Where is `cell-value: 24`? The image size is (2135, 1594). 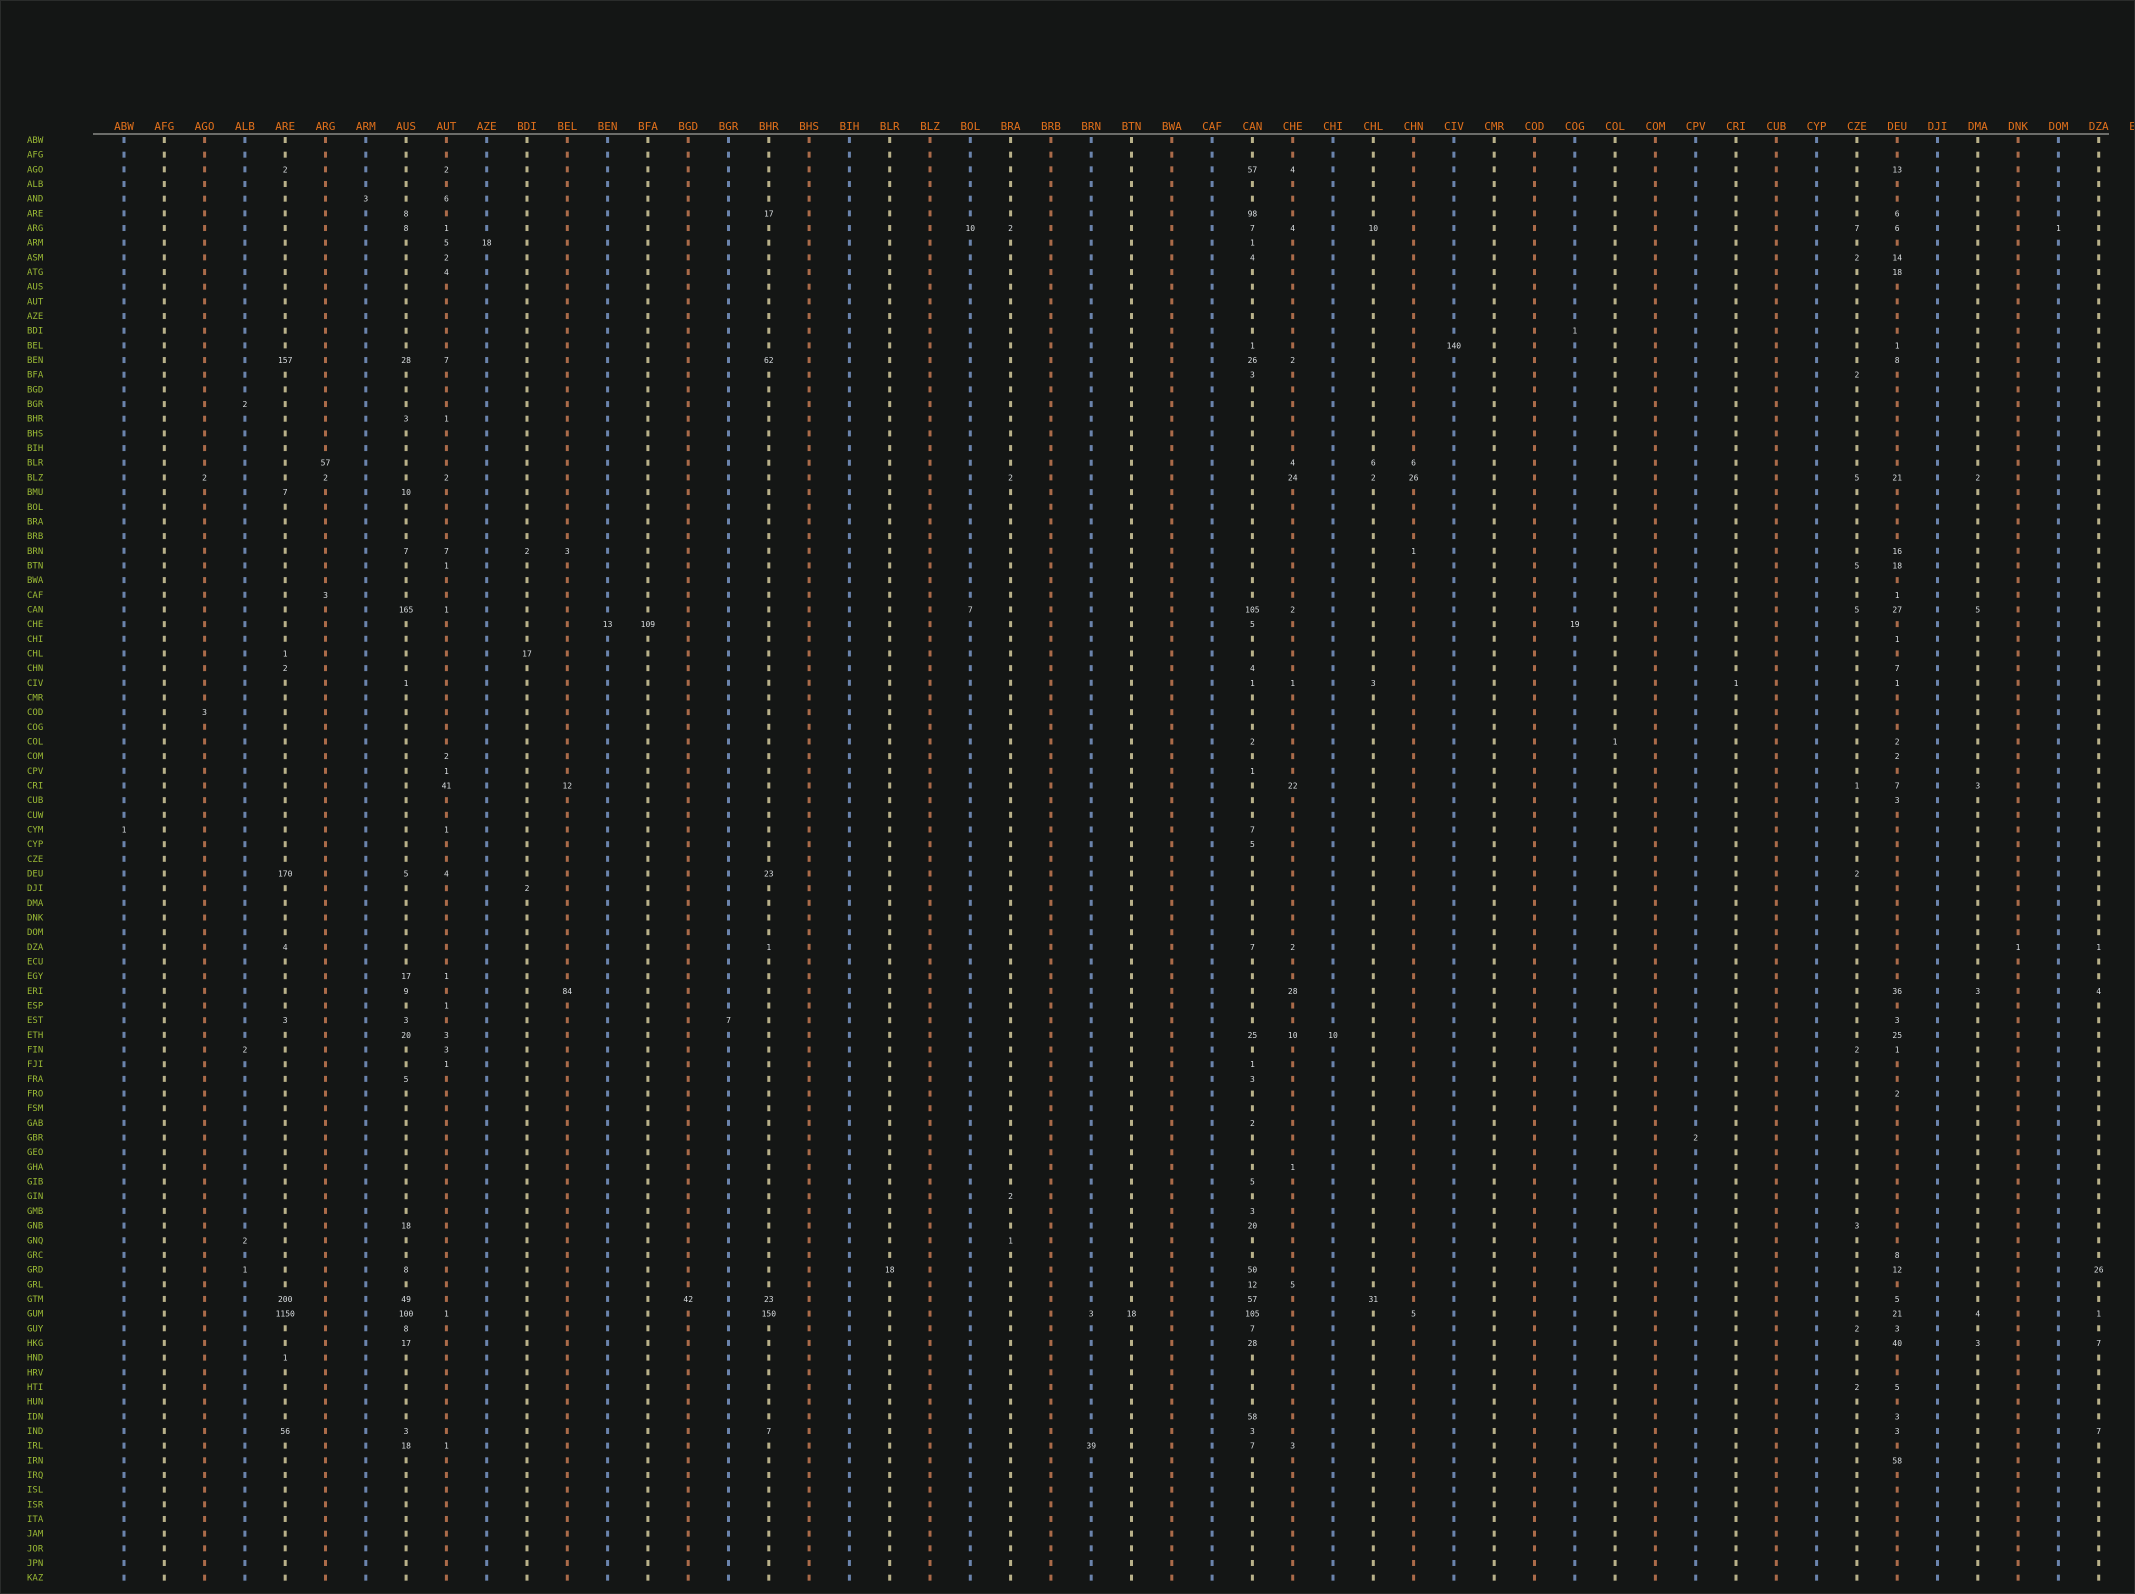 cell-value: 24 is located at coordinates (1293, 477).